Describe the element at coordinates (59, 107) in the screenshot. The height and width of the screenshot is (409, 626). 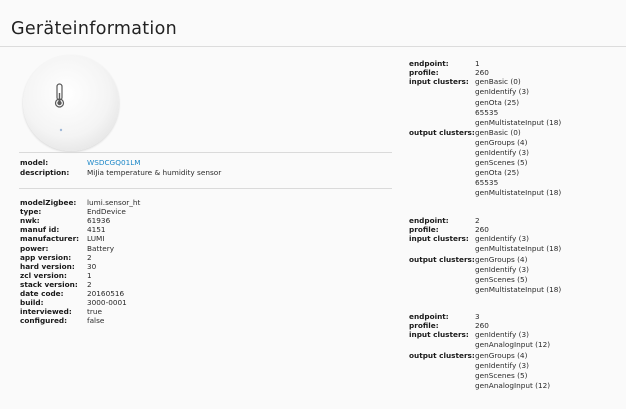
I see `thermometer-icon` at that location.